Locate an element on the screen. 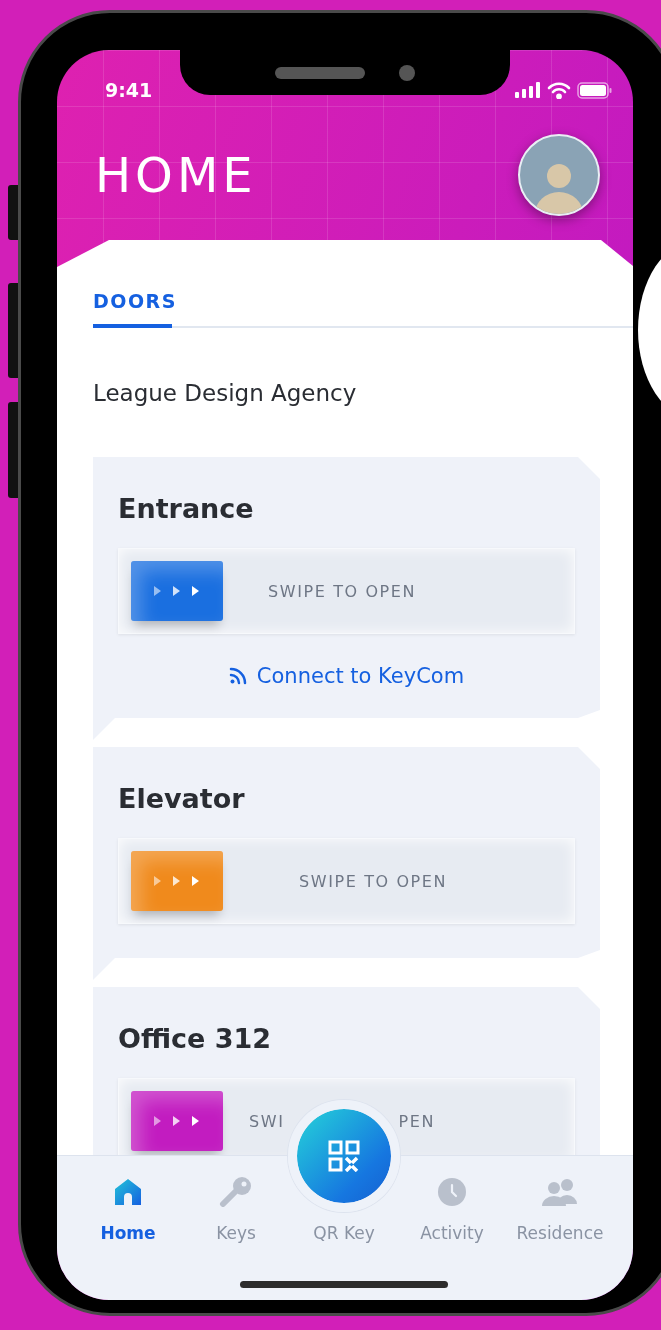 The height and width of the screenshot is (1330, 661). location-name: League Design Agency is located at coordinates (225, 393).